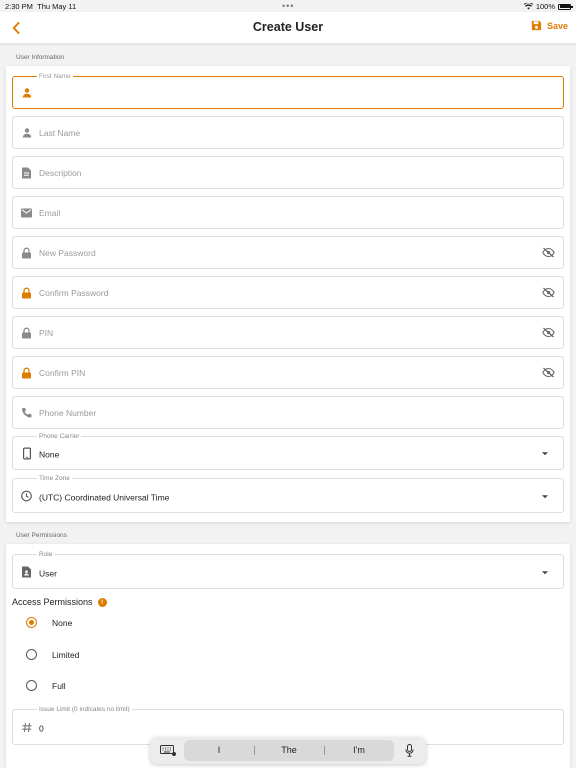 The height and width of the screenshot is (768, 576). Describe the element at coordinates (288, 451) in the screenshot. I see `phone-carrier-select: Phone Carrier None` at that location.